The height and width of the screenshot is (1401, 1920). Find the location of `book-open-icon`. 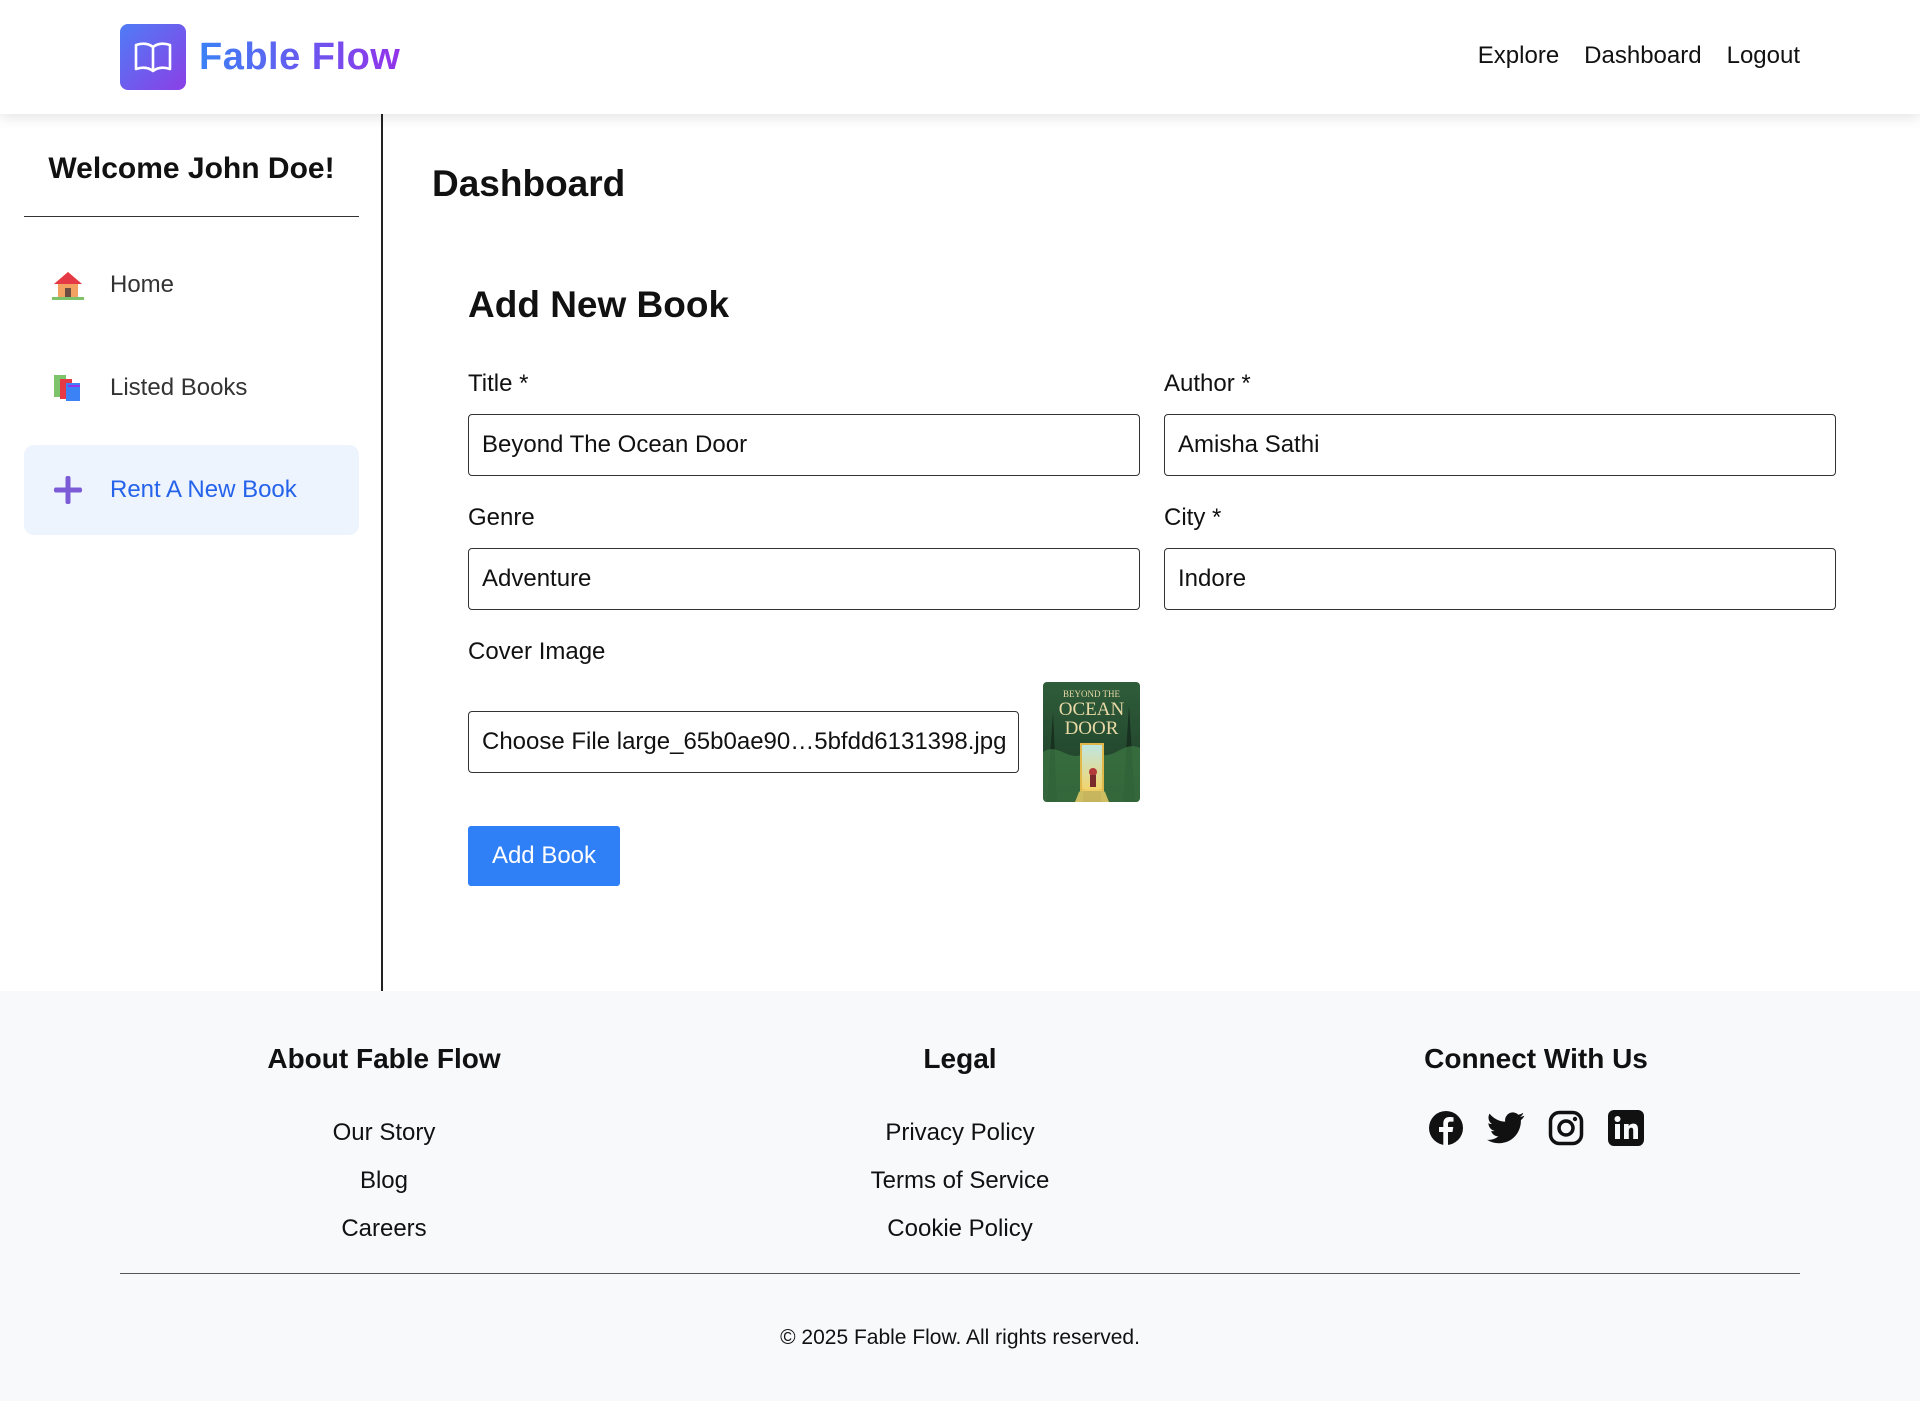

book-open-icon is located at coordinates (153, 57).